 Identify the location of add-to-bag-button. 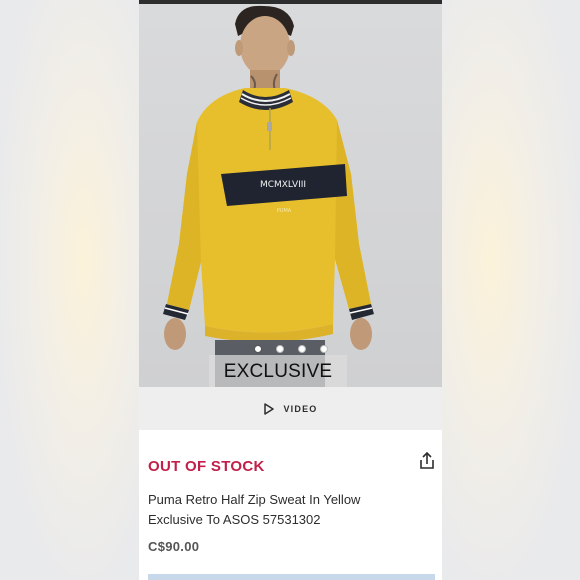
(291, 577).